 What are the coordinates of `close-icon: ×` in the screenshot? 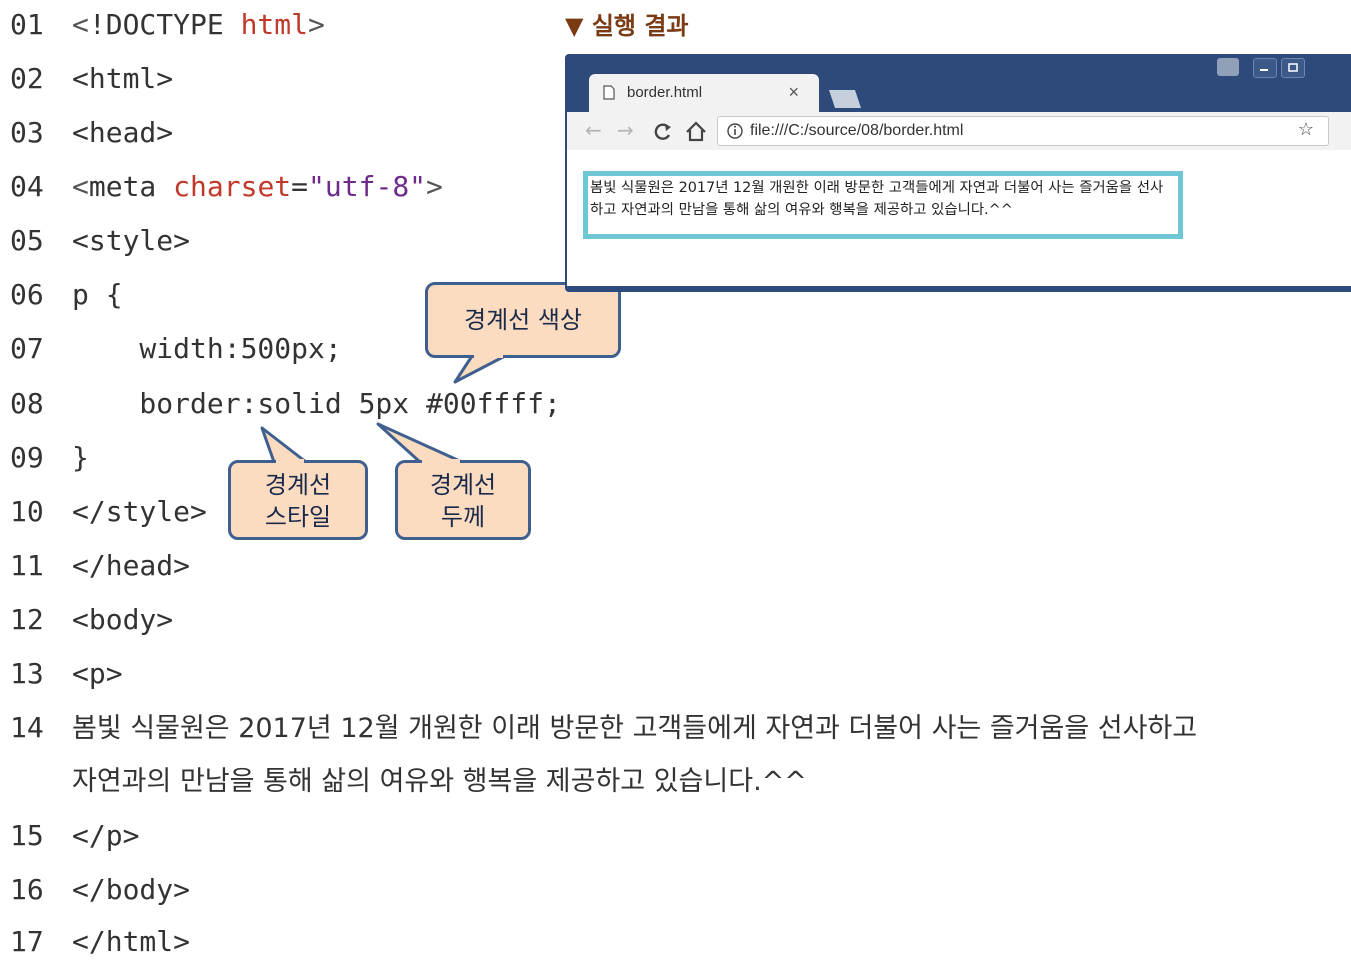 It's located at (793, 92).